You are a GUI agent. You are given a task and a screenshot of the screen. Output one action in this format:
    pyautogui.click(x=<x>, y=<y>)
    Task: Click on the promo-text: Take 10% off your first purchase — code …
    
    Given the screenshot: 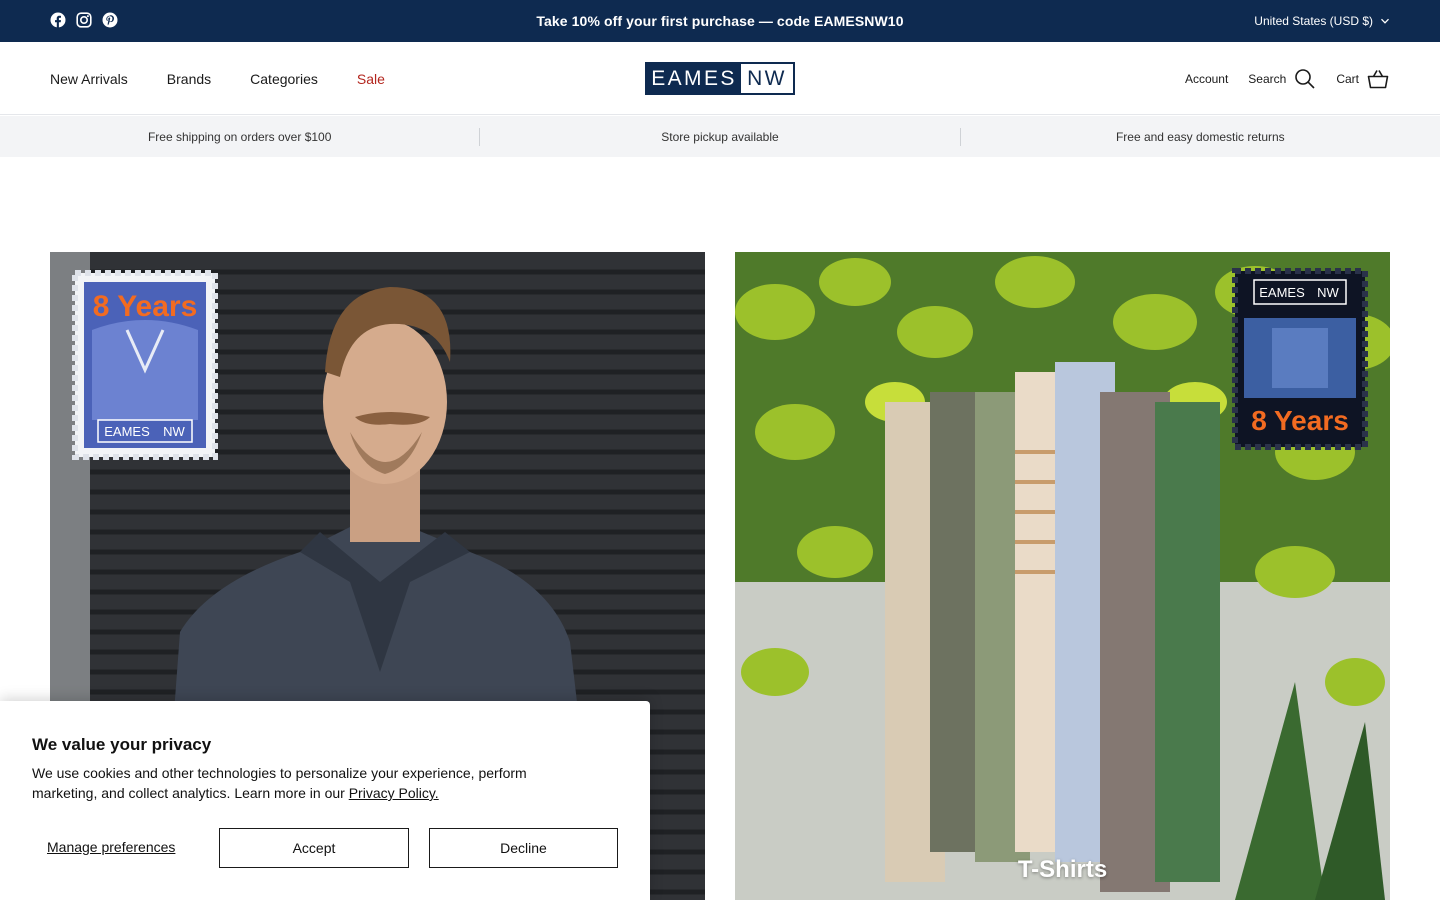 What is the action you would take?
    pyautogui.click(x=720, y=21)
    